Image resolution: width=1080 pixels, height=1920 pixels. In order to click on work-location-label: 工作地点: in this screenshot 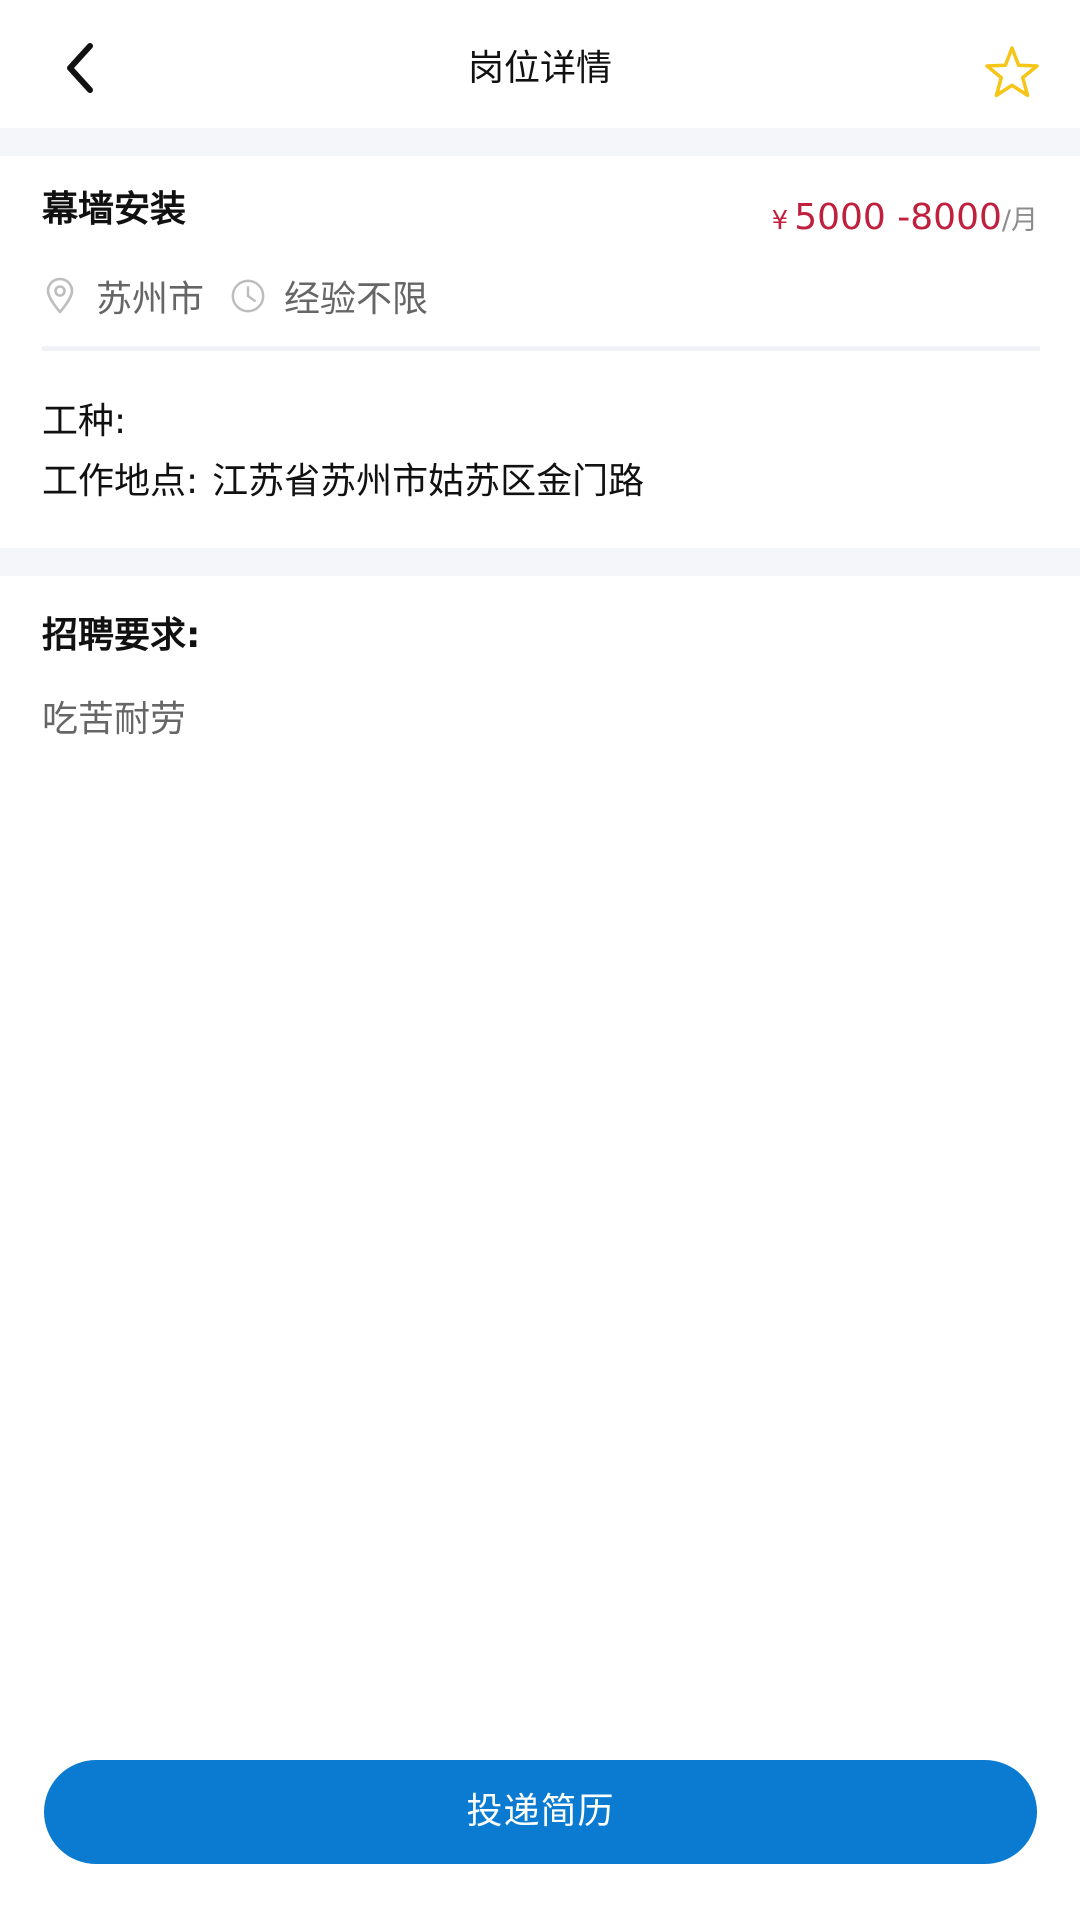, I will do `click(120, 481)`.